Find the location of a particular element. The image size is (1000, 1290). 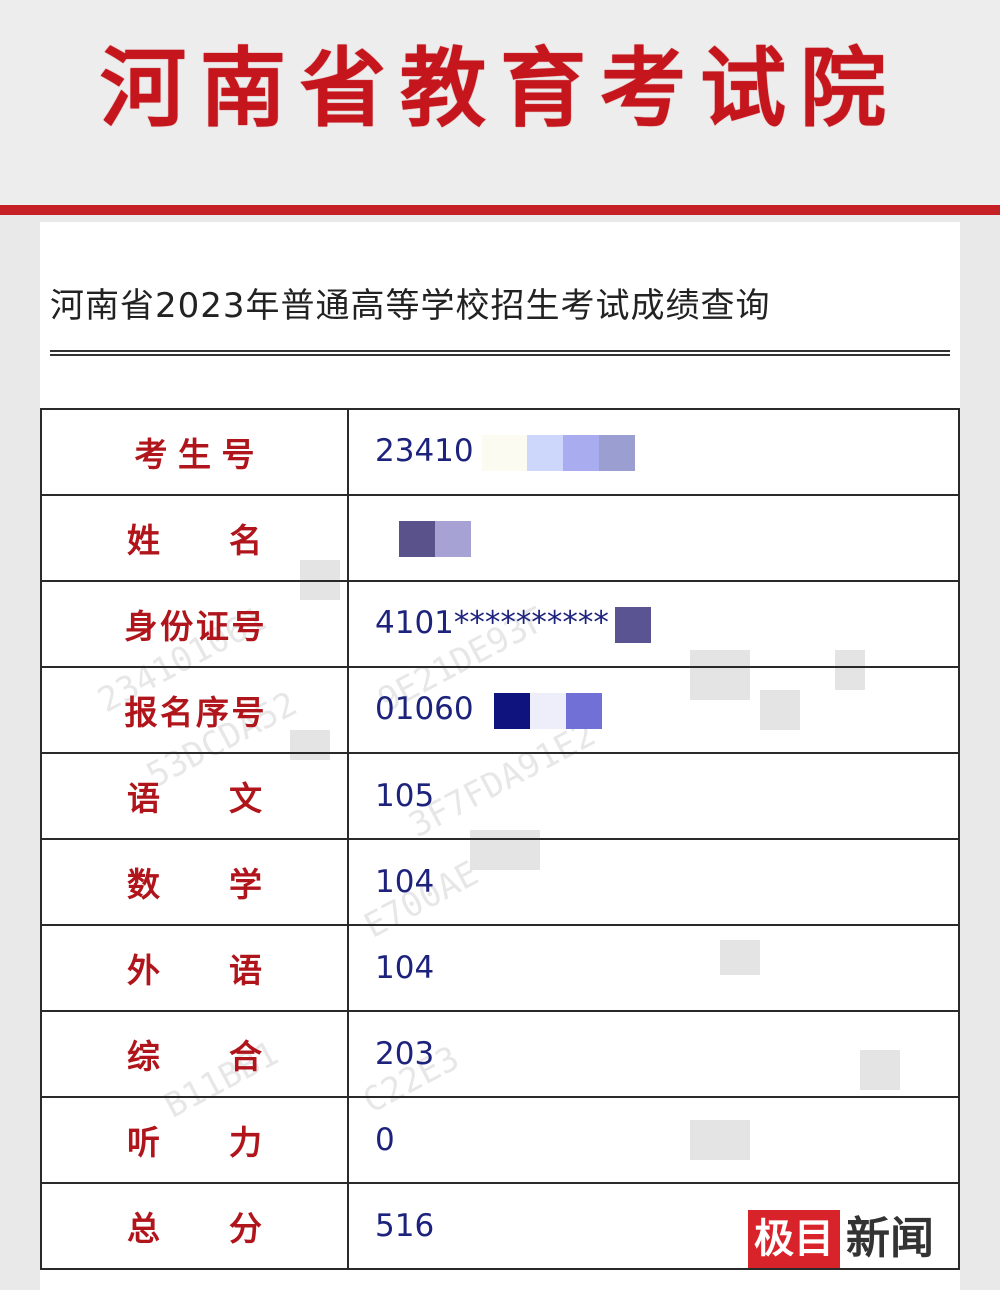

jimu-news-logo: 极目 新闻 is located at coordinates (868, 1239).